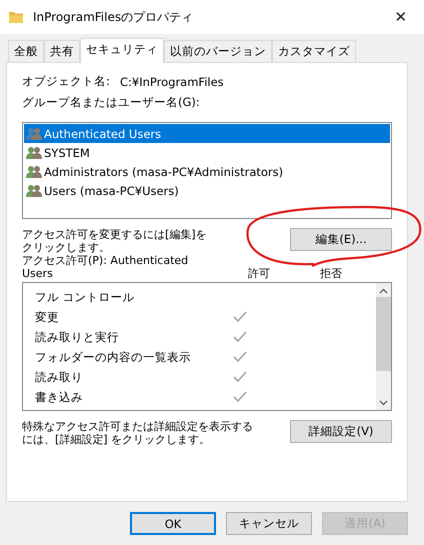 This screenshot has width=424, height=545. Describe the element at coordinates (331, 273) in the screenshot. I see `column-header: 拒否` at that location.